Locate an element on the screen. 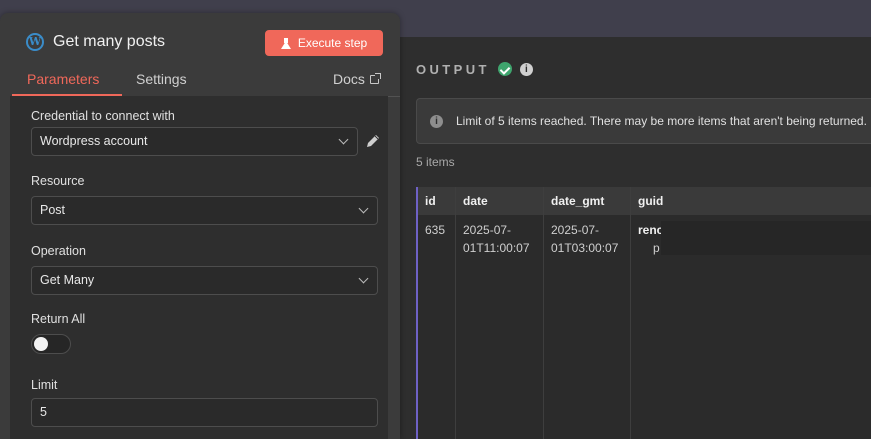 This screenshot has height=439, width=871. resource-label: Resource is located at coordinates (58, 181).